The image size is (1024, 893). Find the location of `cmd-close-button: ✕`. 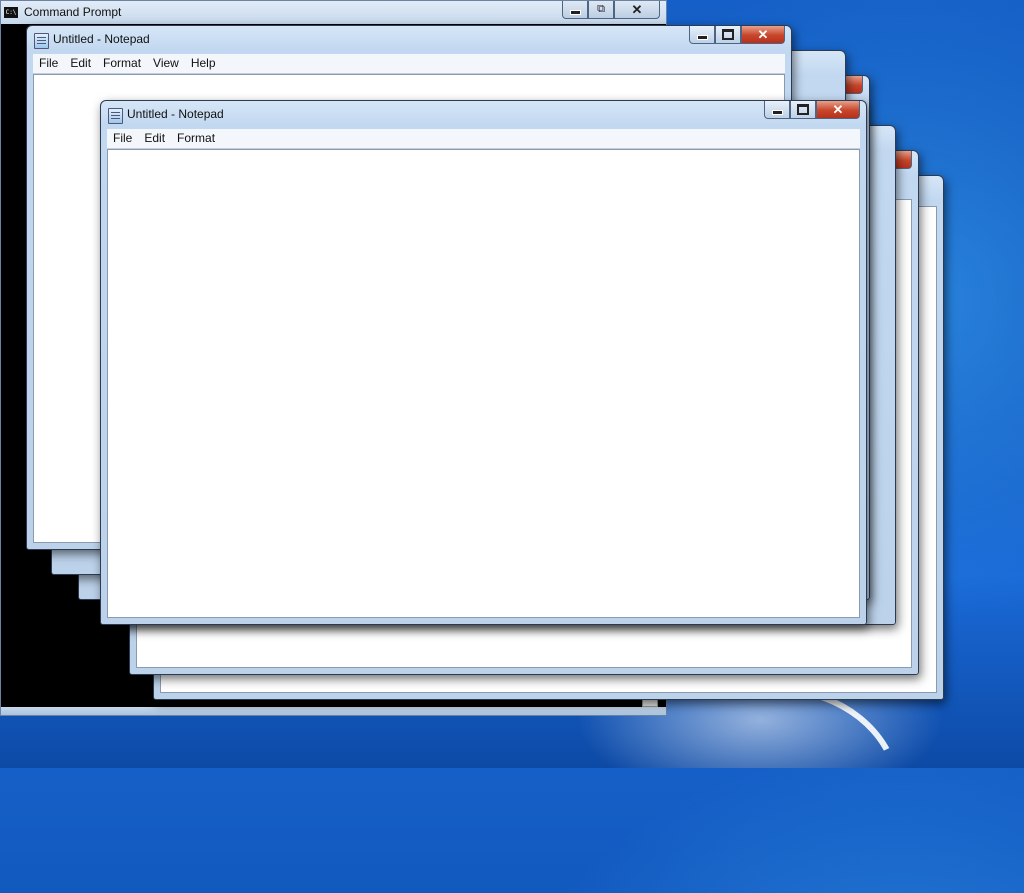

cmd-close-button: ✕ is located at coordinates (637, 10).